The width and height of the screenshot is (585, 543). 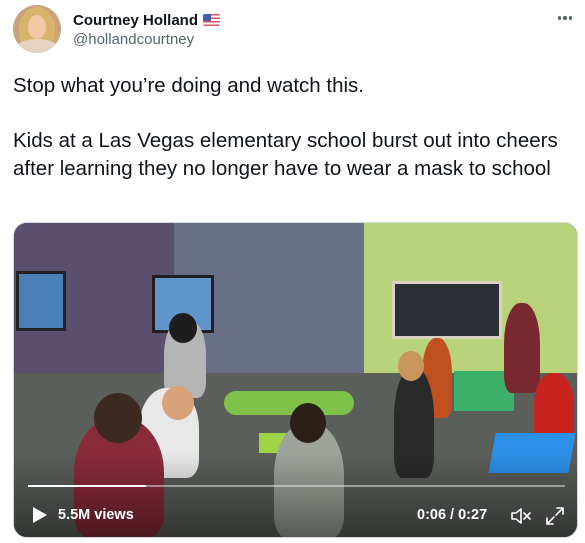 I want to click on video-time: 0:06 / 0:27, so click(x=452, y=515).